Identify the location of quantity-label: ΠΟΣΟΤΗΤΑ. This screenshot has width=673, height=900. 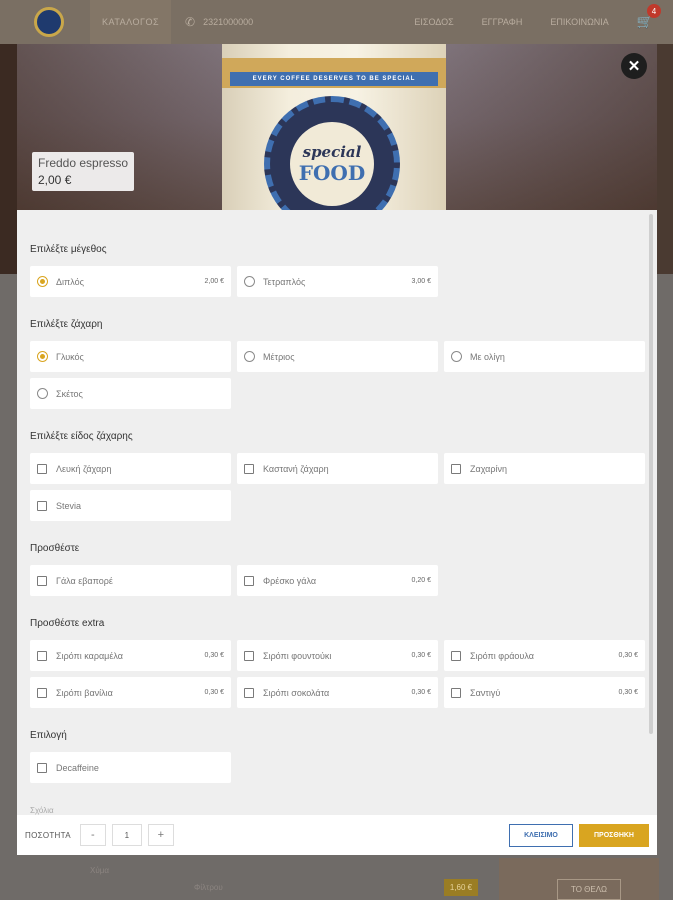
(48, 835).